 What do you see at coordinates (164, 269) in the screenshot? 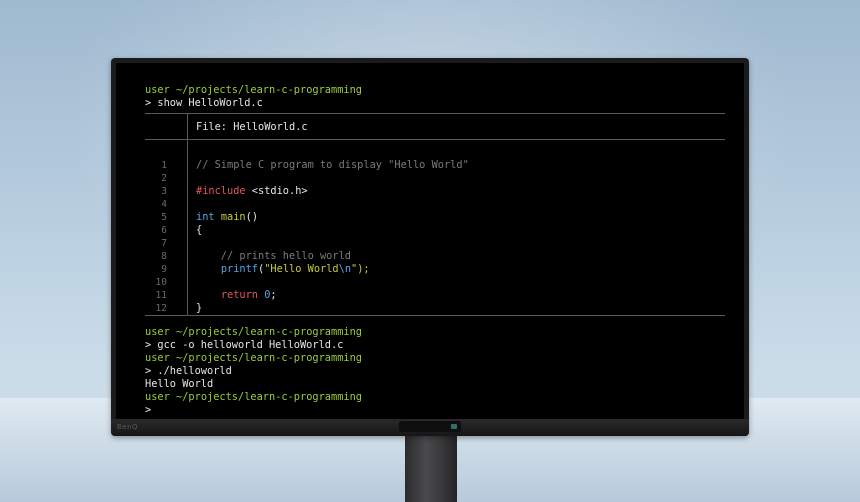
I see `line-number: 9` at bounding box center [164, 269].